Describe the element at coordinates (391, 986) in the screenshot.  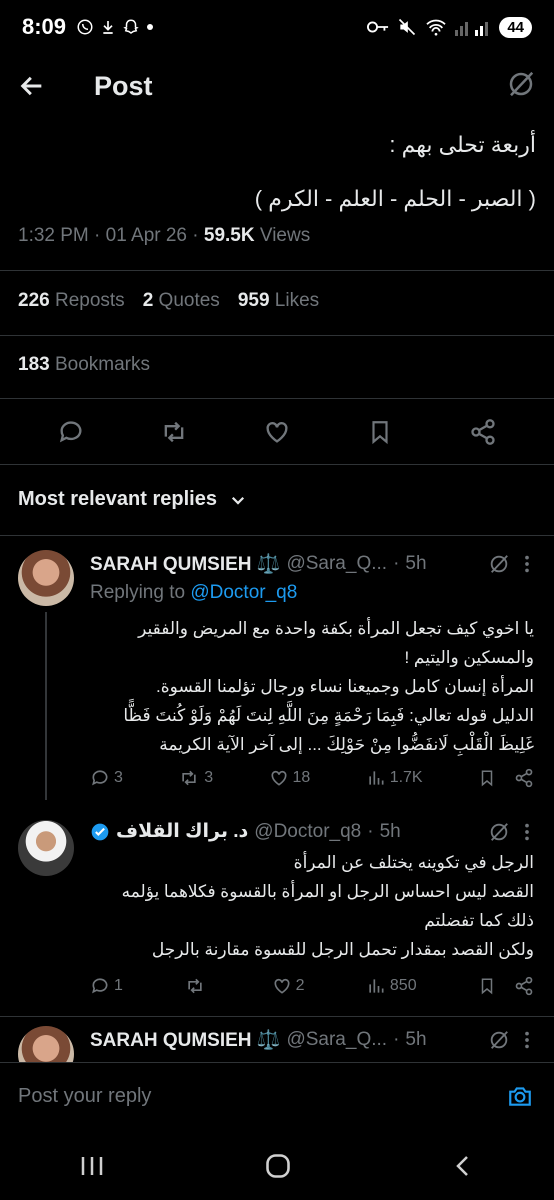
I see `views-count: 850` at that location.